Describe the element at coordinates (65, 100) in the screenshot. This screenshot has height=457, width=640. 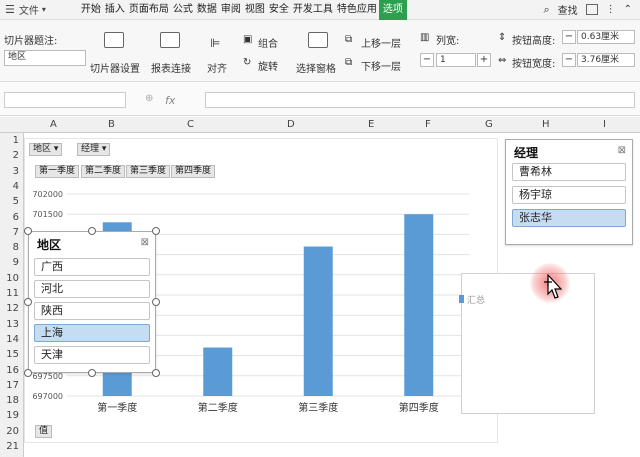
I see `name-box` at that location.